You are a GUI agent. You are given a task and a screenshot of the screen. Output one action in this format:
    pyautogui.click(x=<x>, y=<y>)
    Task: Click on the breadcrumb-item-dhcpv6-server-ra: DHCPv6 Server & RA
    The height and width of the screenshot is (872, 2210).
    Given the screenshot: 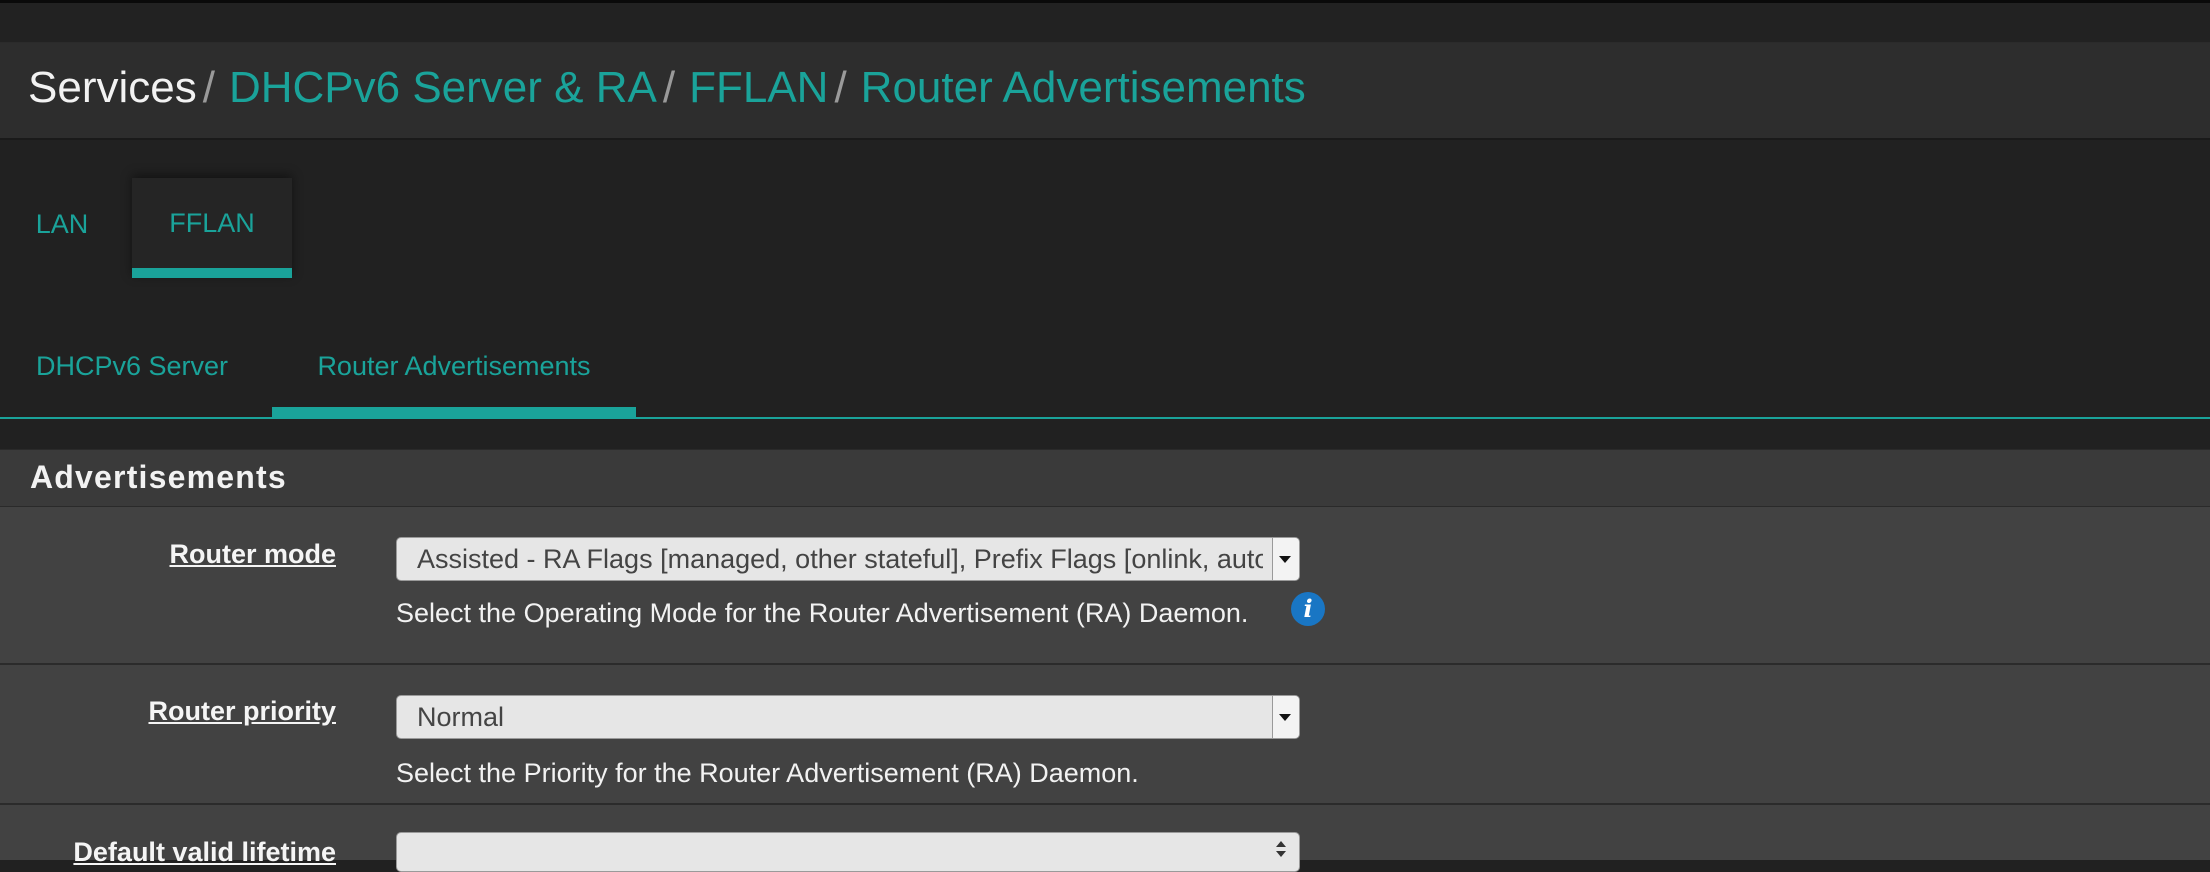 What is the action you would take?
    pyautogui.click(x=443, y=87)
    